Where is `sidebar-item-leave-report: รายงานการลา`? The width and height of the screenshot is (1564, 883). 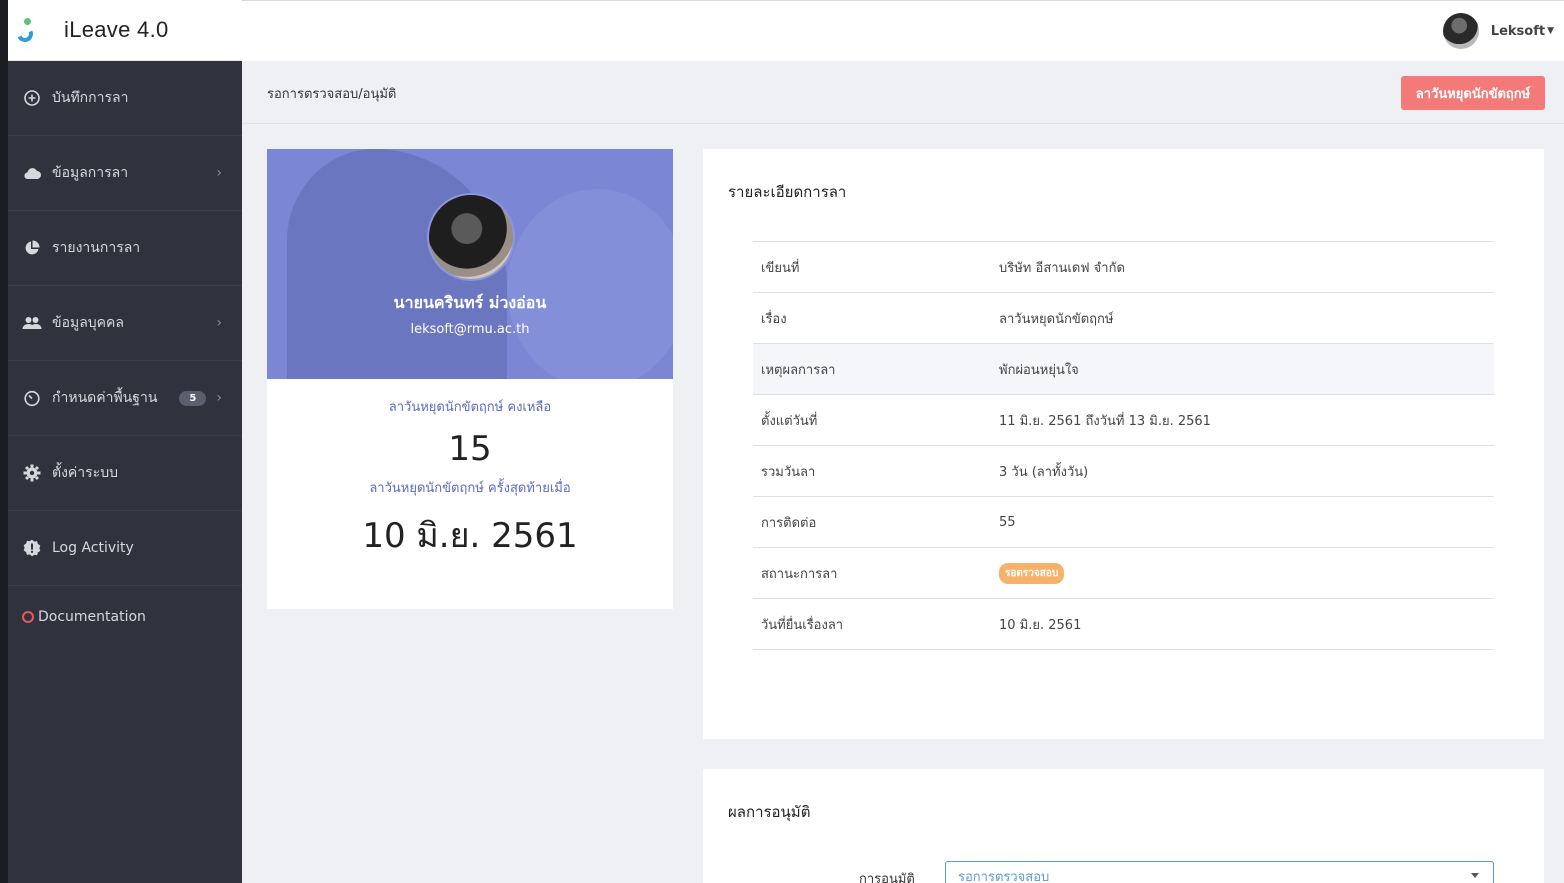
sidebar-item-leave-report: รายงานการลา is located at coordinates (121, 248).